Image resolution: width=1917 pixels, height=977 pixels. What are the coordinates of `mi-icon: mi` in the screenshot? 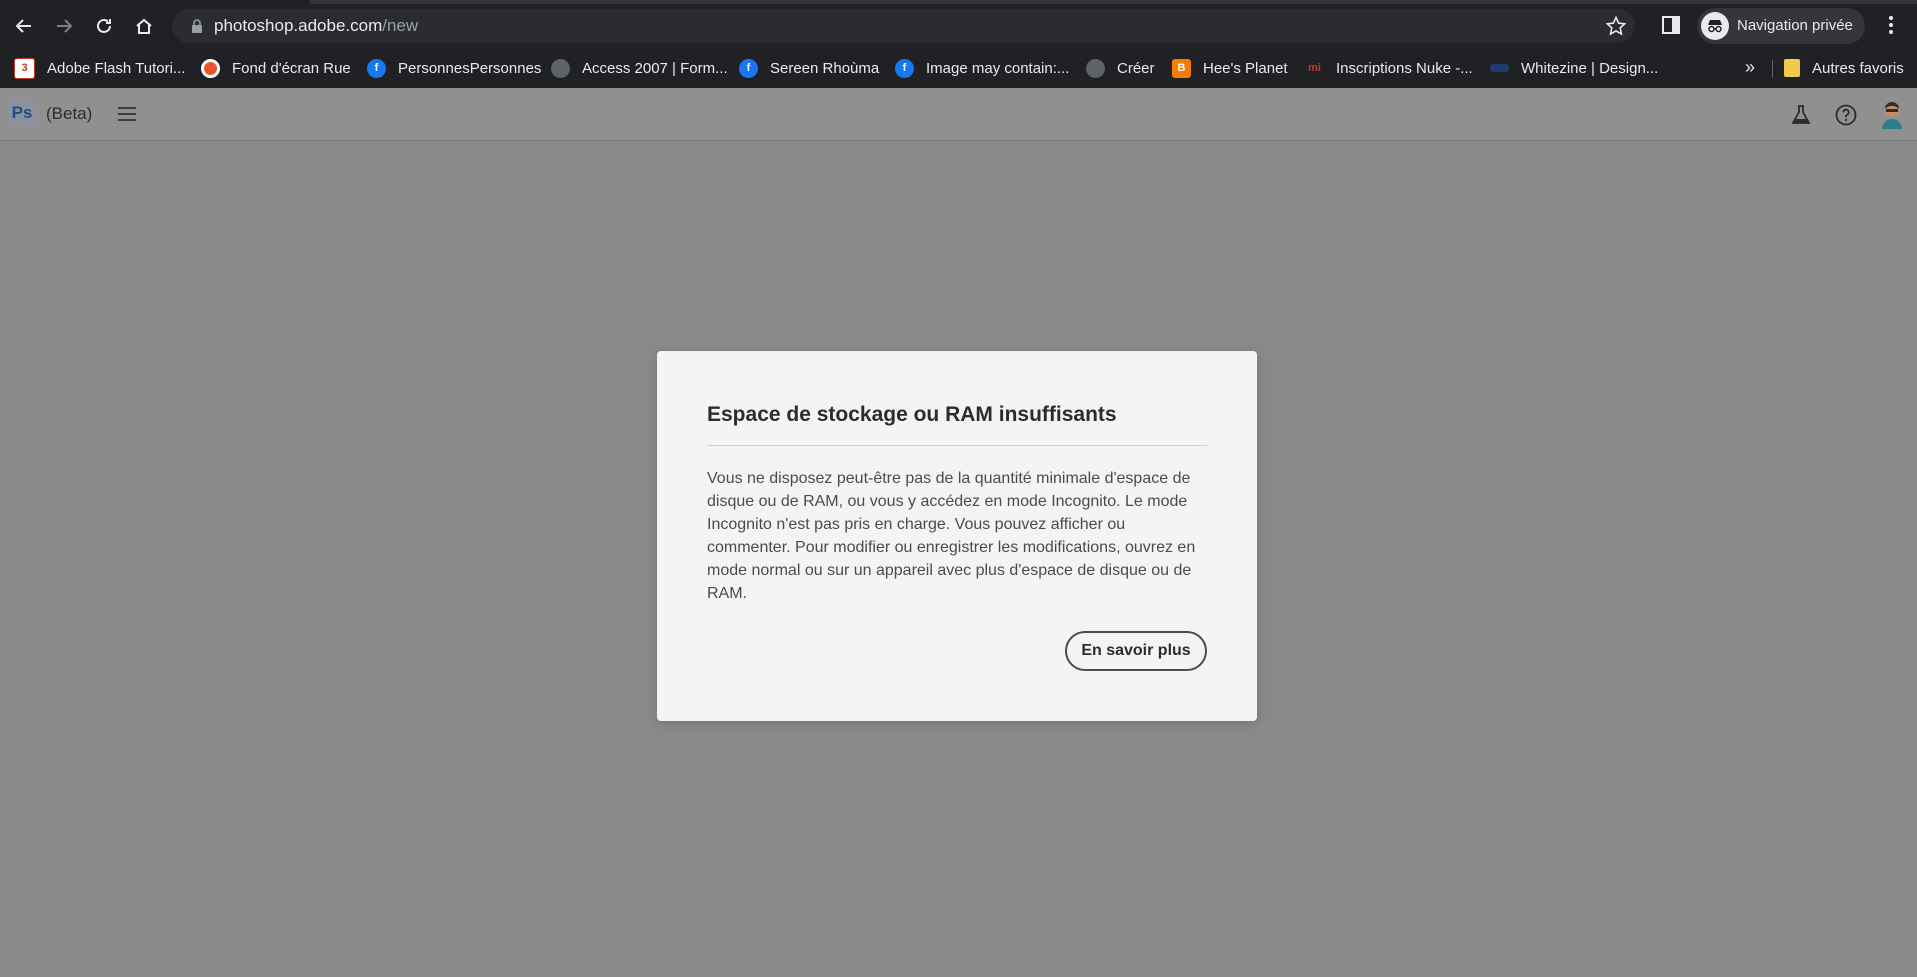 It's located at (1314, 68).